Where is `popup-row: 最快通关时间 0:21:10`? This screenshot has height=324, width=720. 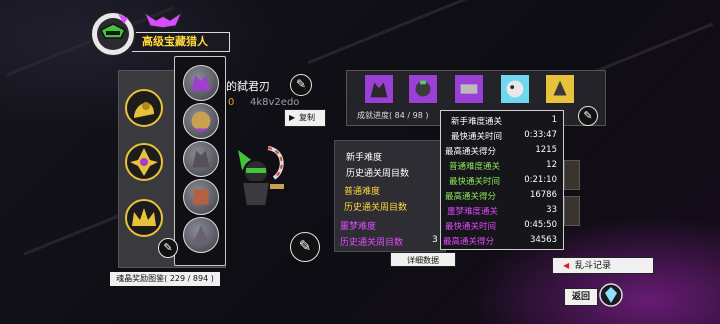
popup-row: 最快通关时间 0:21:10 is located at coordinates (503, 181).